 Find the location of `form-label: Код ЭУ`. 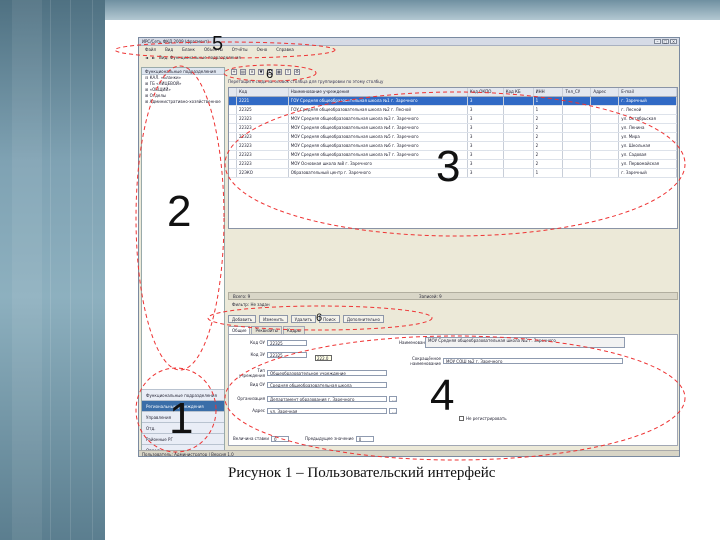

form-label: Код ЭУ is located at coordinates (257, 354).